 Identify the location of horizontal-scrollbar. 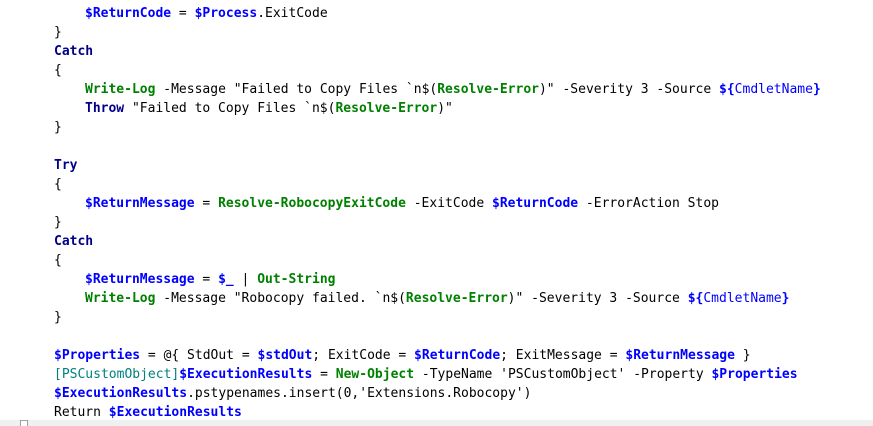
(436, 423).